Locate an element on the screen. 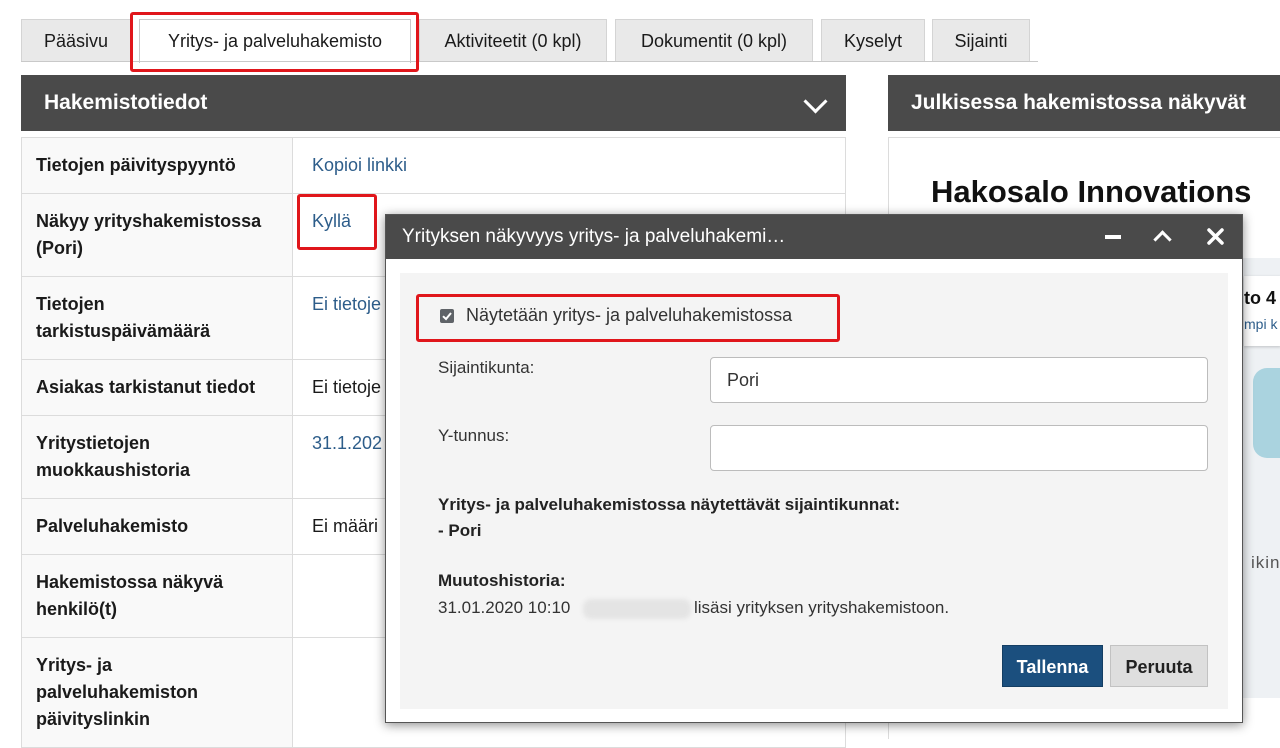 This screenshot has width=1280, height=748. company-name: Hakosalo Innovations is located at coordinates (1091, 191).